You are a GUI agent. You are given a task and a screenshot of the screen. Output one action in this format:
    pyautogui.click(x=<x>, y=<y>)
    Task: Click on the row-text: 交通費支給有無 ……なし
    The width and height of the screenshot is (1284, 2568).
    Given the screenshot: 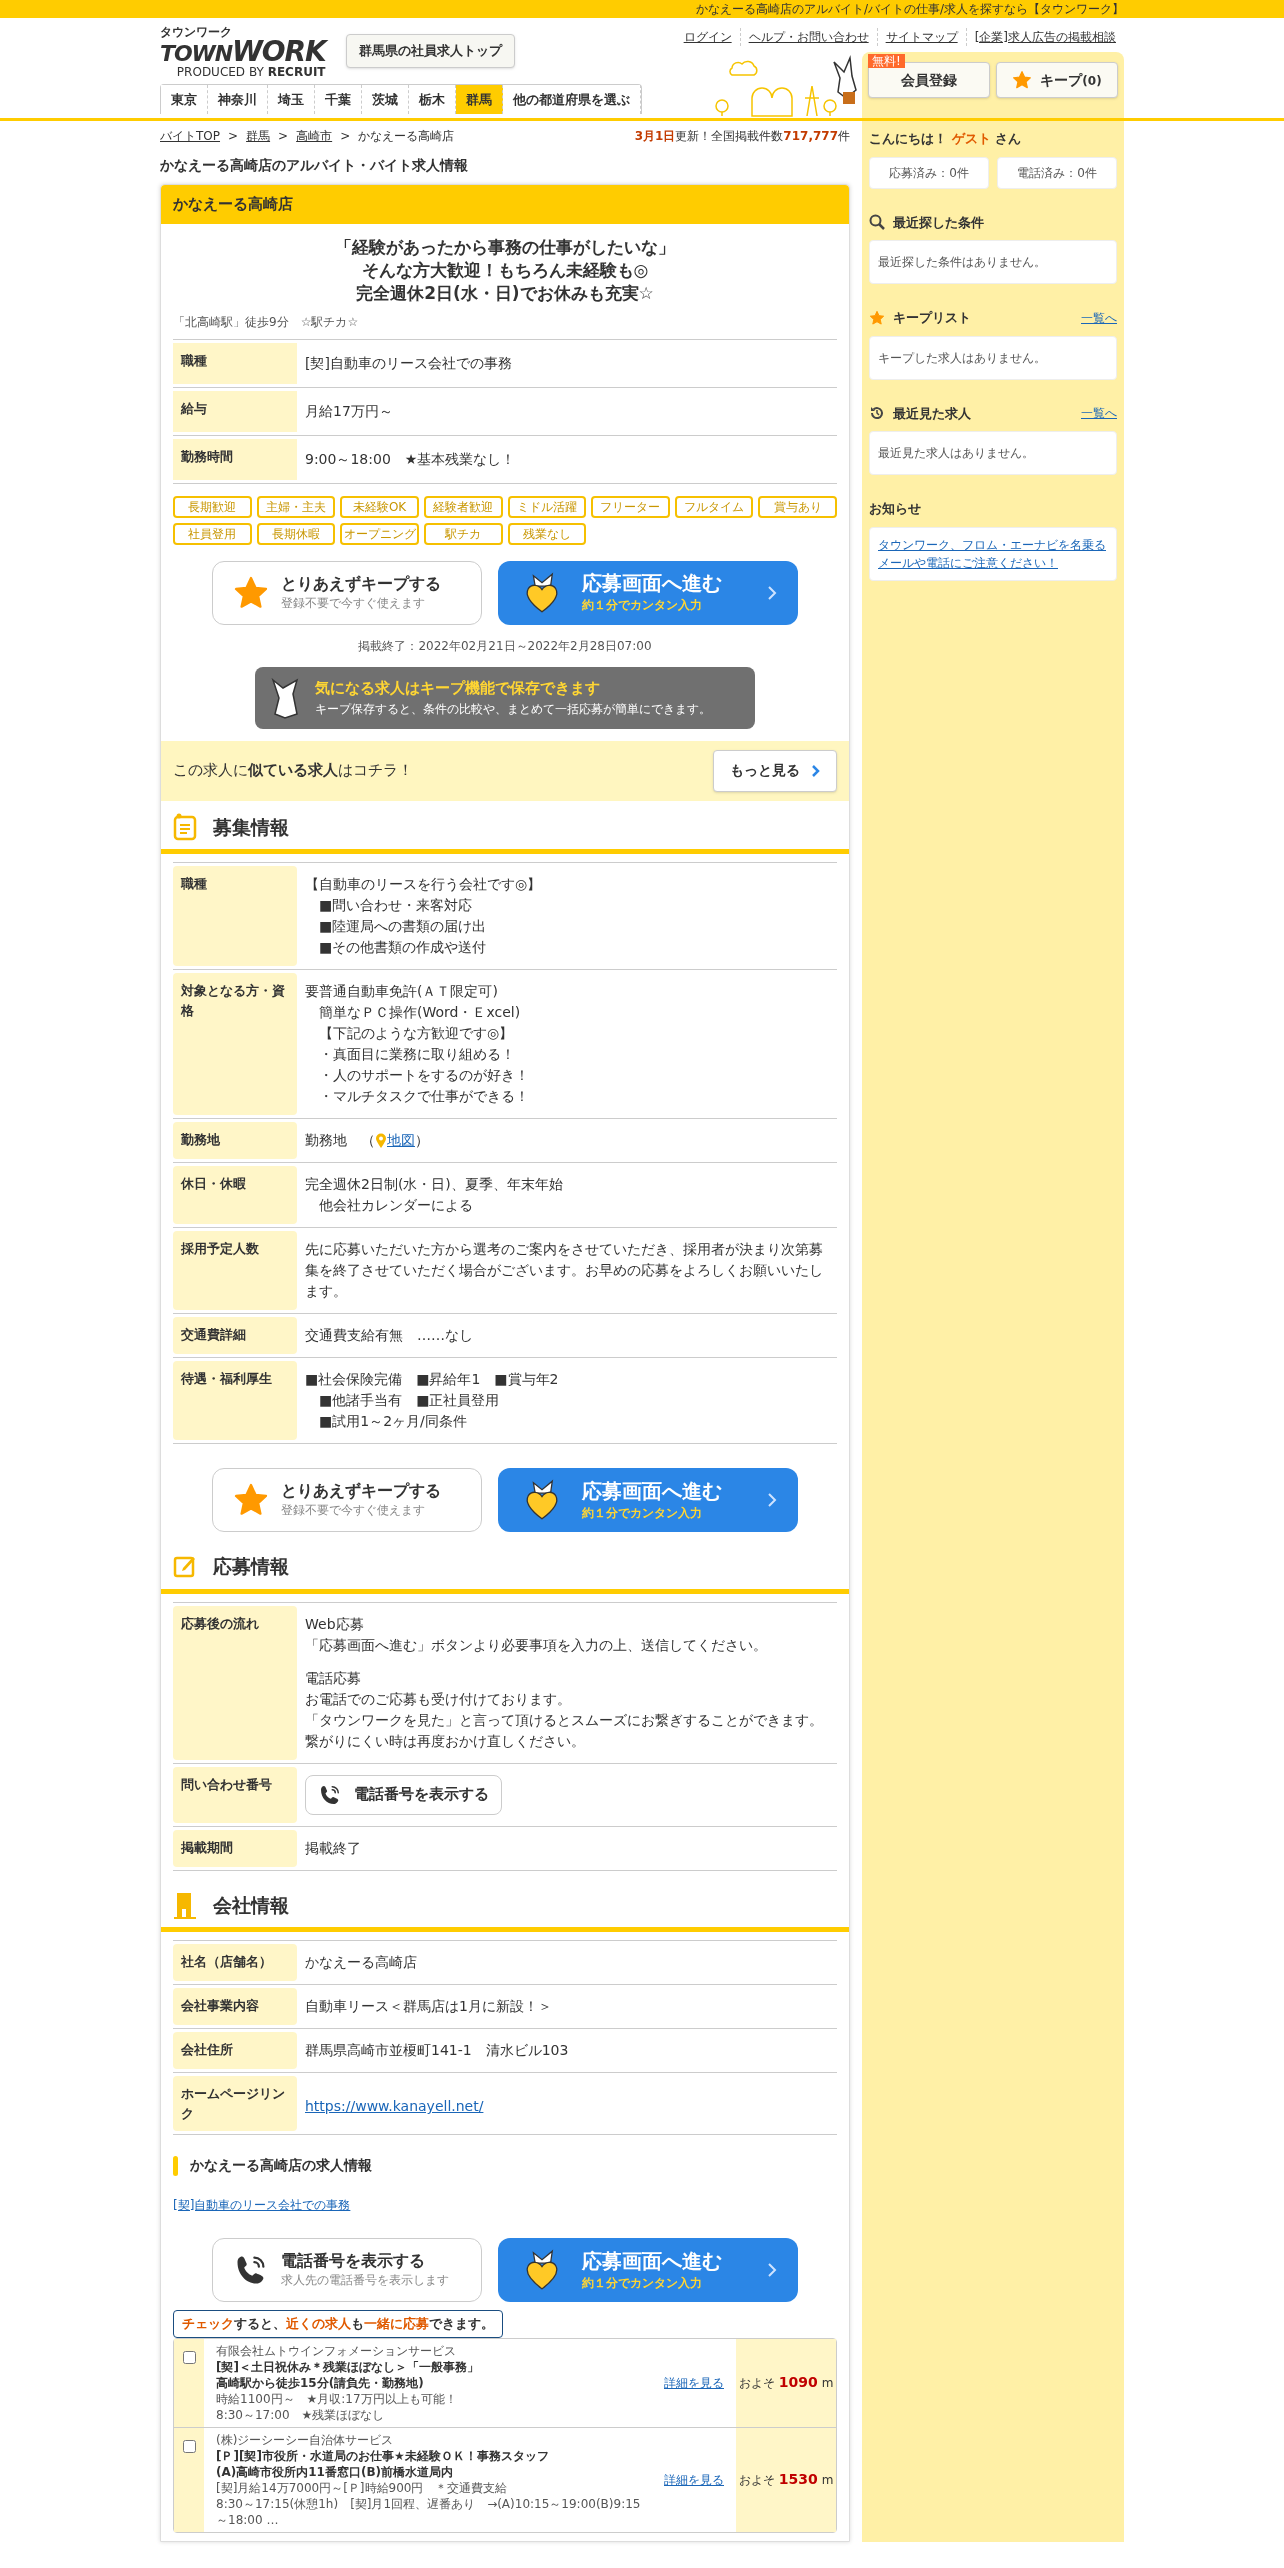 What is the action you would take?
    pyautogui.click(x=389, y=1335)
    